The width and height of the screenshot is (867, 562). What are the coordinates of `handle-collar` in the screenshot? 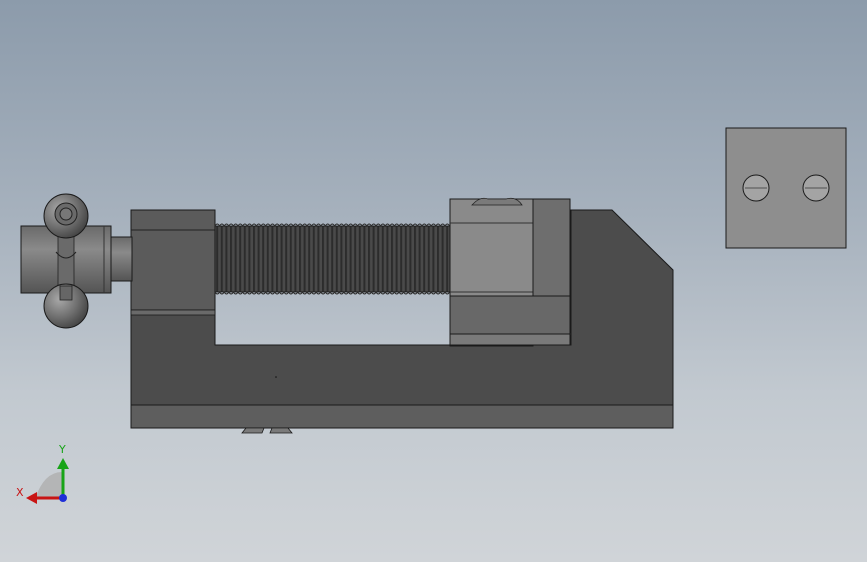 It's located at (121, 259).